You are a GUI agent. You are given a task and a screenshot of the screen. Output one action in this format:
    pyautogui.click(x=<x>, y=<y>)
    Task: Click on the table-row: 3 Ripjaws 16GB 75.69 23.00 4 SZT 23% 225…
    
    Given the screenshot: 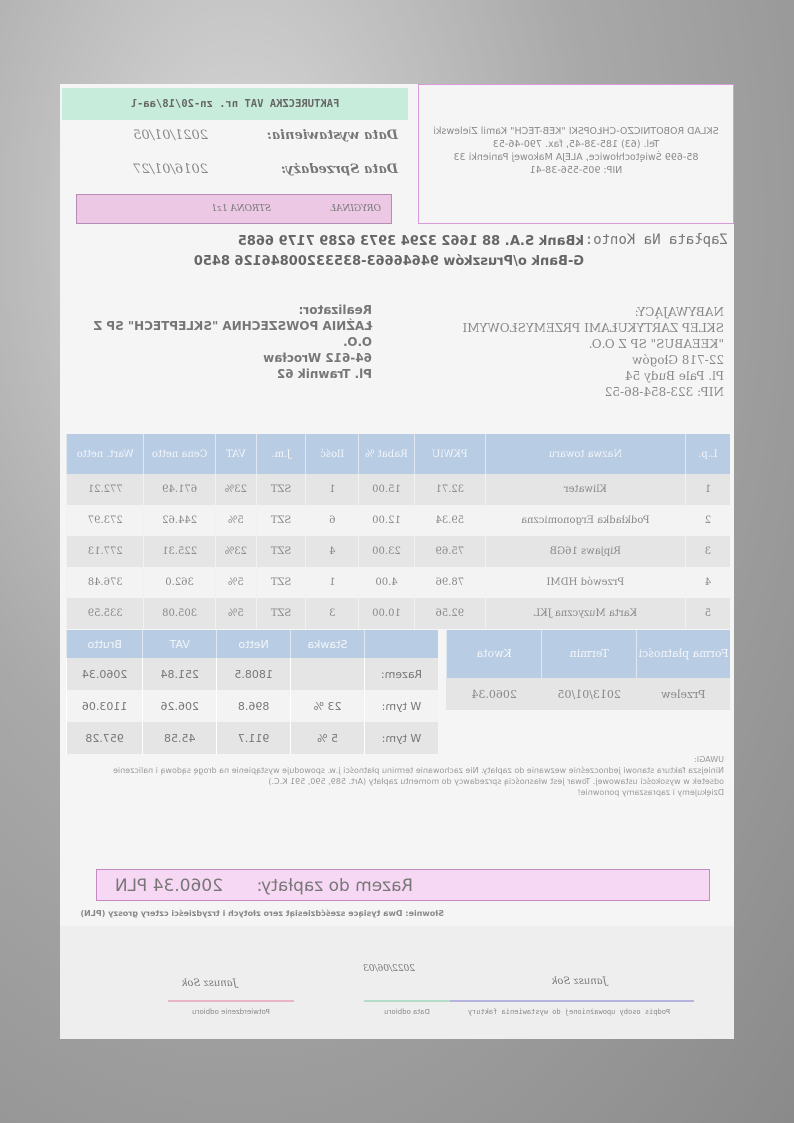 What is the action you would take?
    pyautogui.click(x=398, y=551)
    